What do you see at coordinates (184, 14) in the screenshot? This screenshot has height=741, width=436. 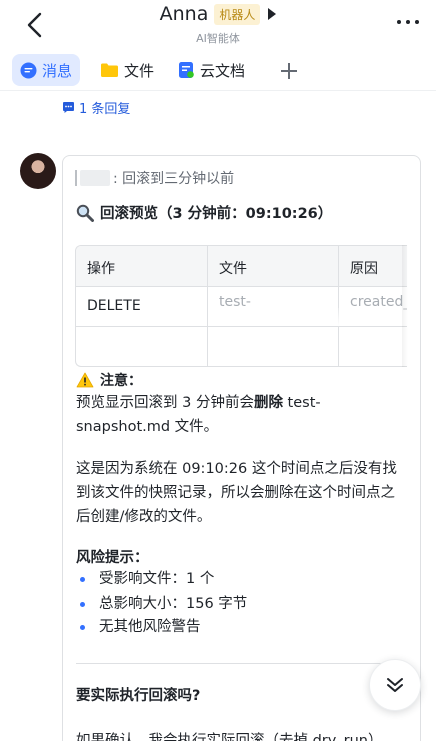 I see `chat-title: Anna` at bounding box center [184, 14].